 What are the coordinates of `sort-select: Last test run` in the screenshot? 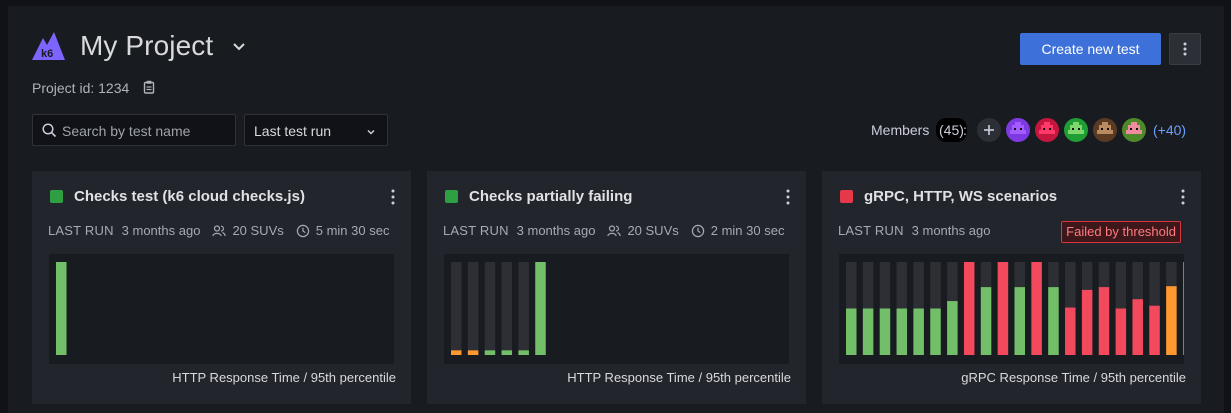 It's located at (316, 130).